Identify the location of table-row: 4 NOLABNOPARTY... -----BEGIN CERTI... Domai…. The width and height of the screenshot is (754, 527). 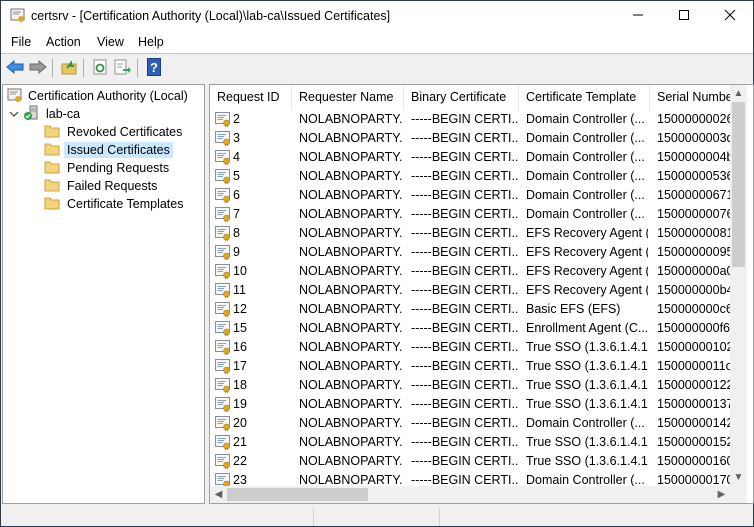
(470, 157).